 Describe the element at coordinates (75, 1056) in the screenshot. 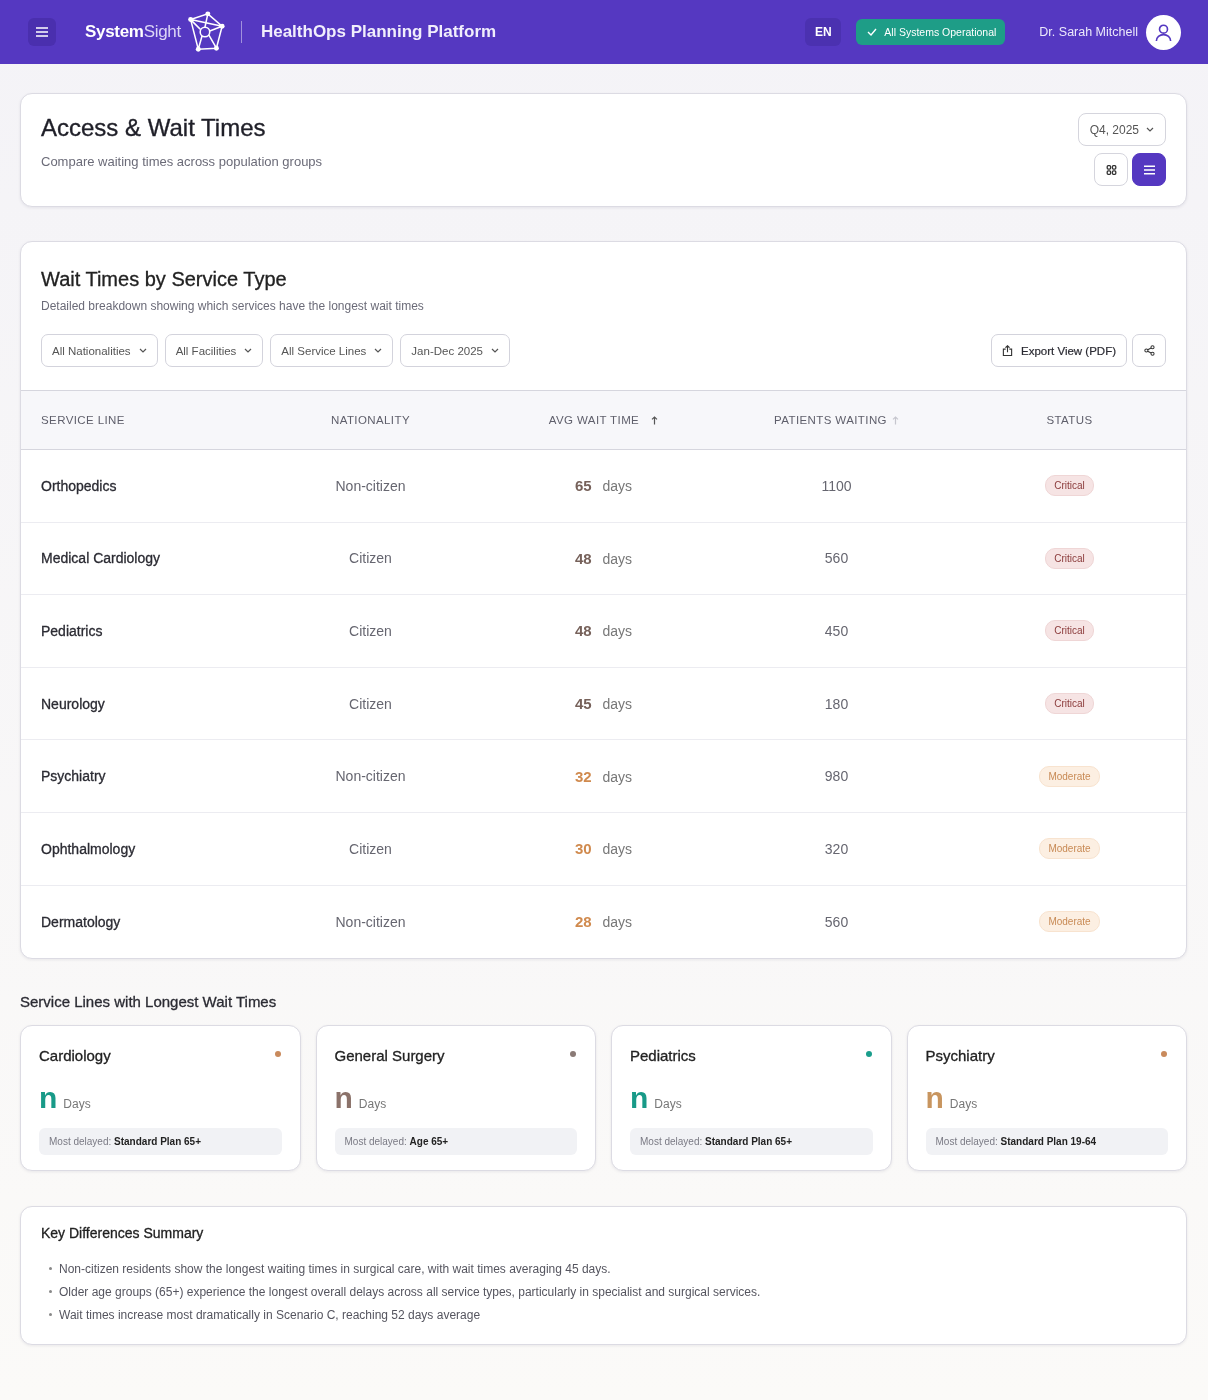

I see `card-title: Cardiology` at that location.